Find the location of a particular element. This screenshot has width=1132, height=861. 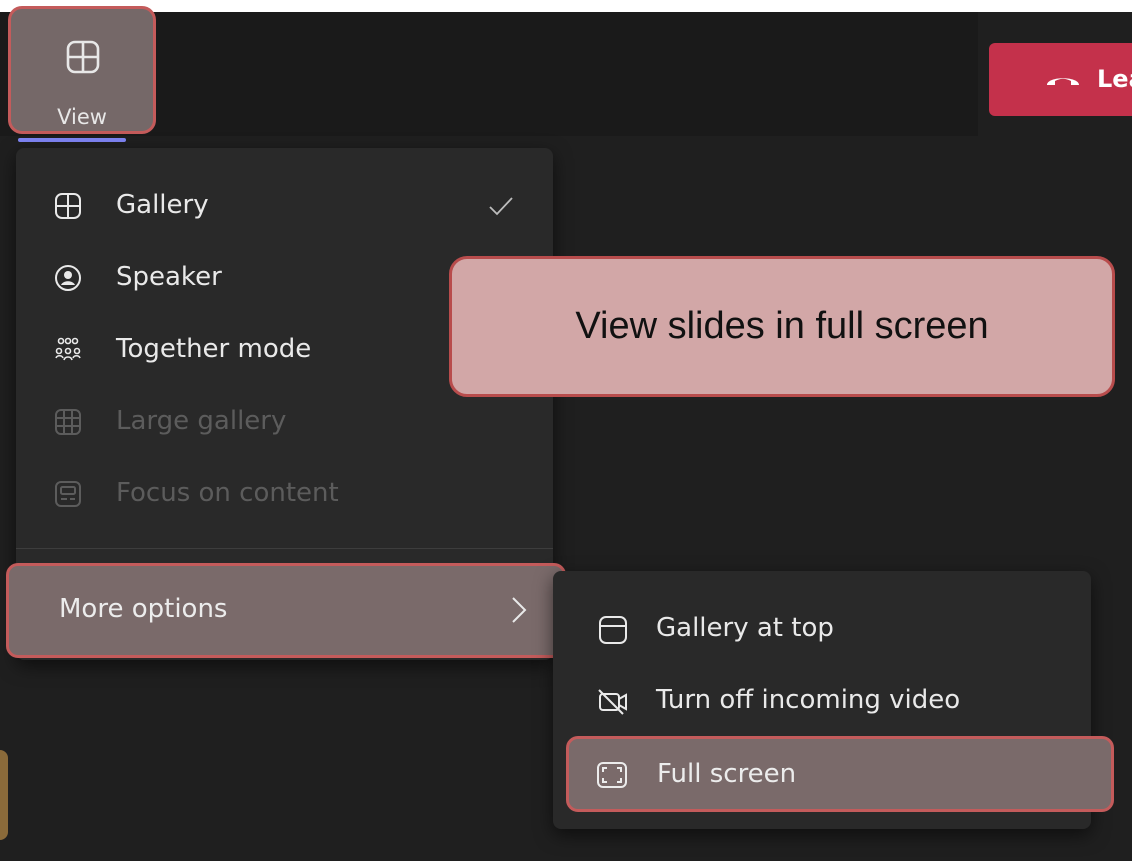

submenu-item-turn-off-video: Turn off incoming video is located at coordinates (822, 702).